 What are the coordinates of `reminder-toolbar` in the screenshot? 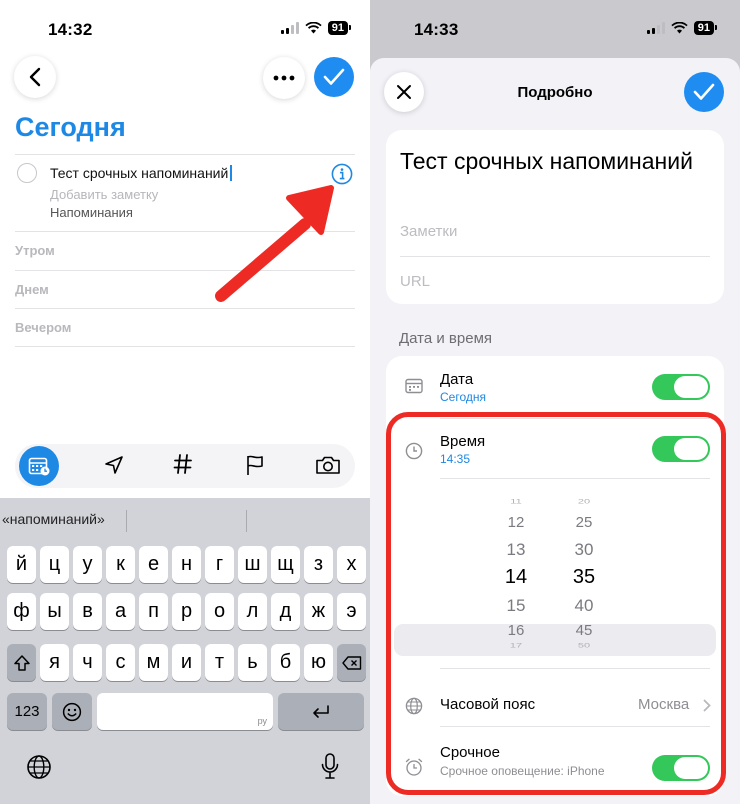 It's located at (185, 466).